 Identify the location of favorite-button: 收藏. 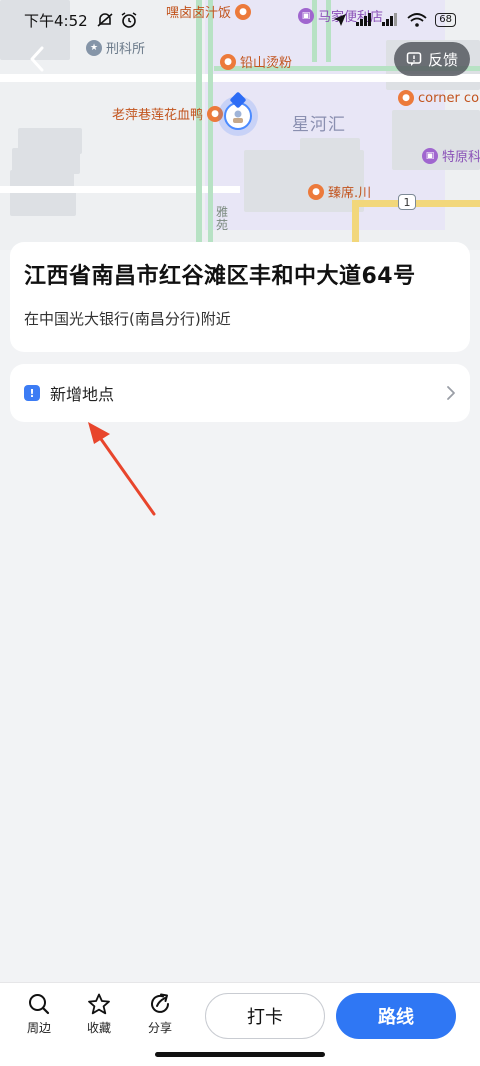
(99, 1014).